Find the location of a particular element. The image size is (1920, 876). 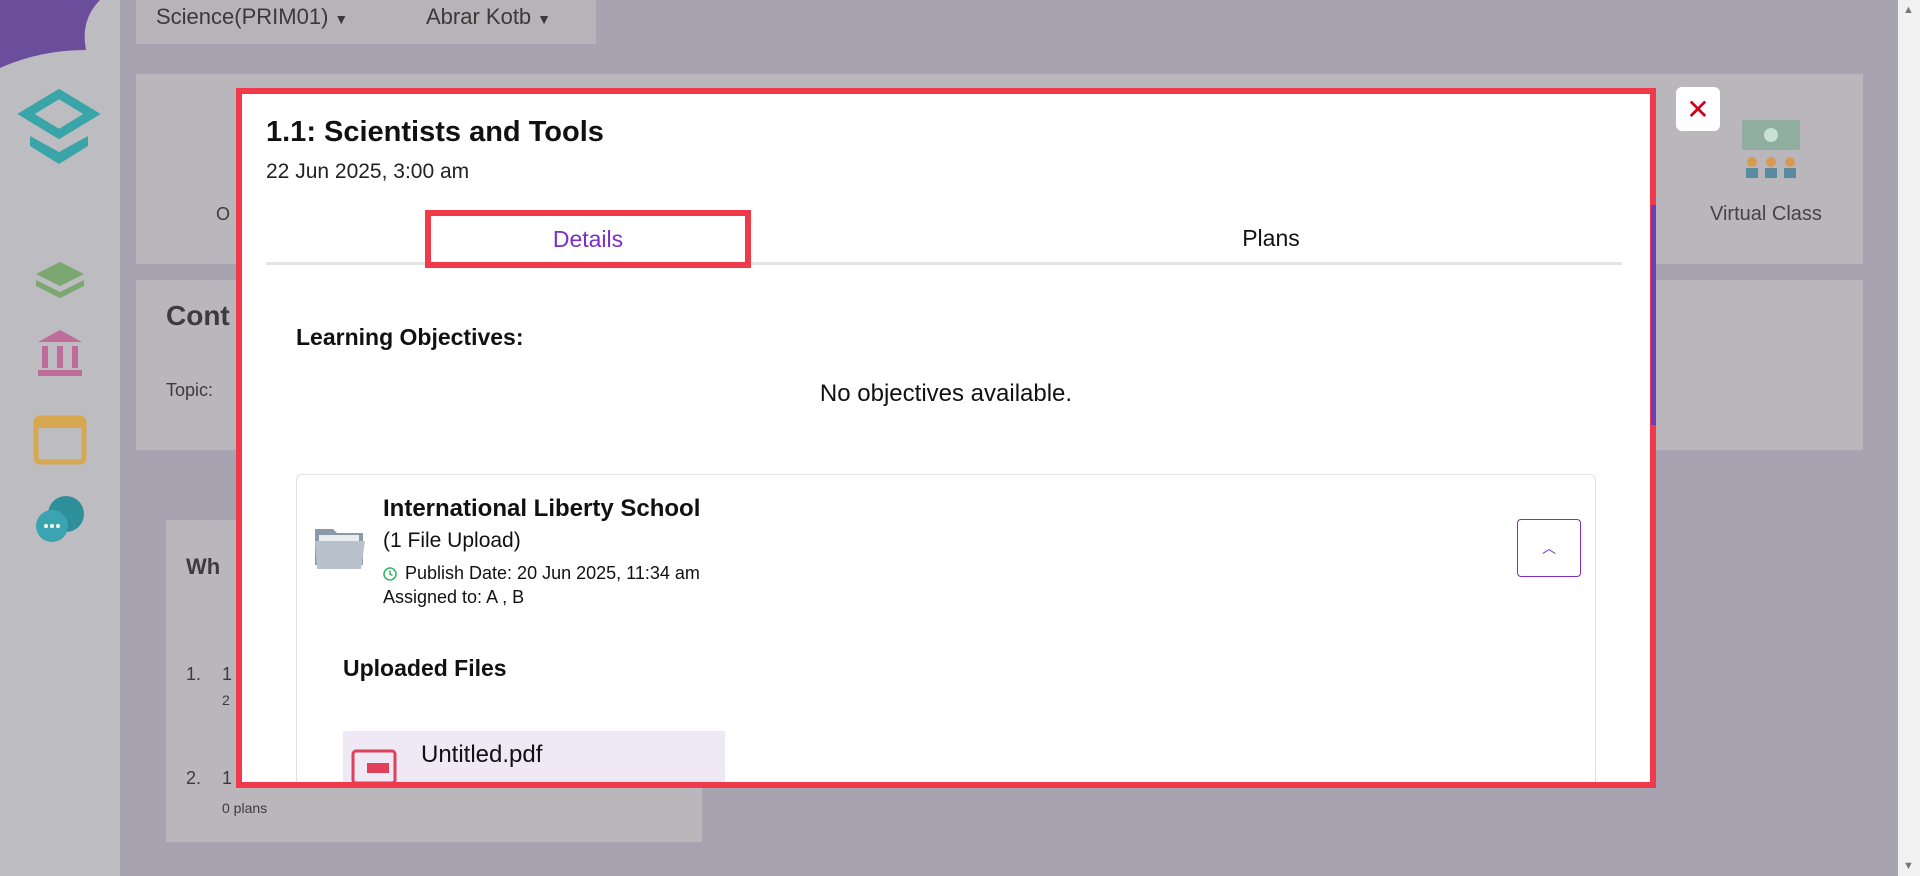

uploaded-files-heading: Uploaded Files is located at coordinates (425, 668).